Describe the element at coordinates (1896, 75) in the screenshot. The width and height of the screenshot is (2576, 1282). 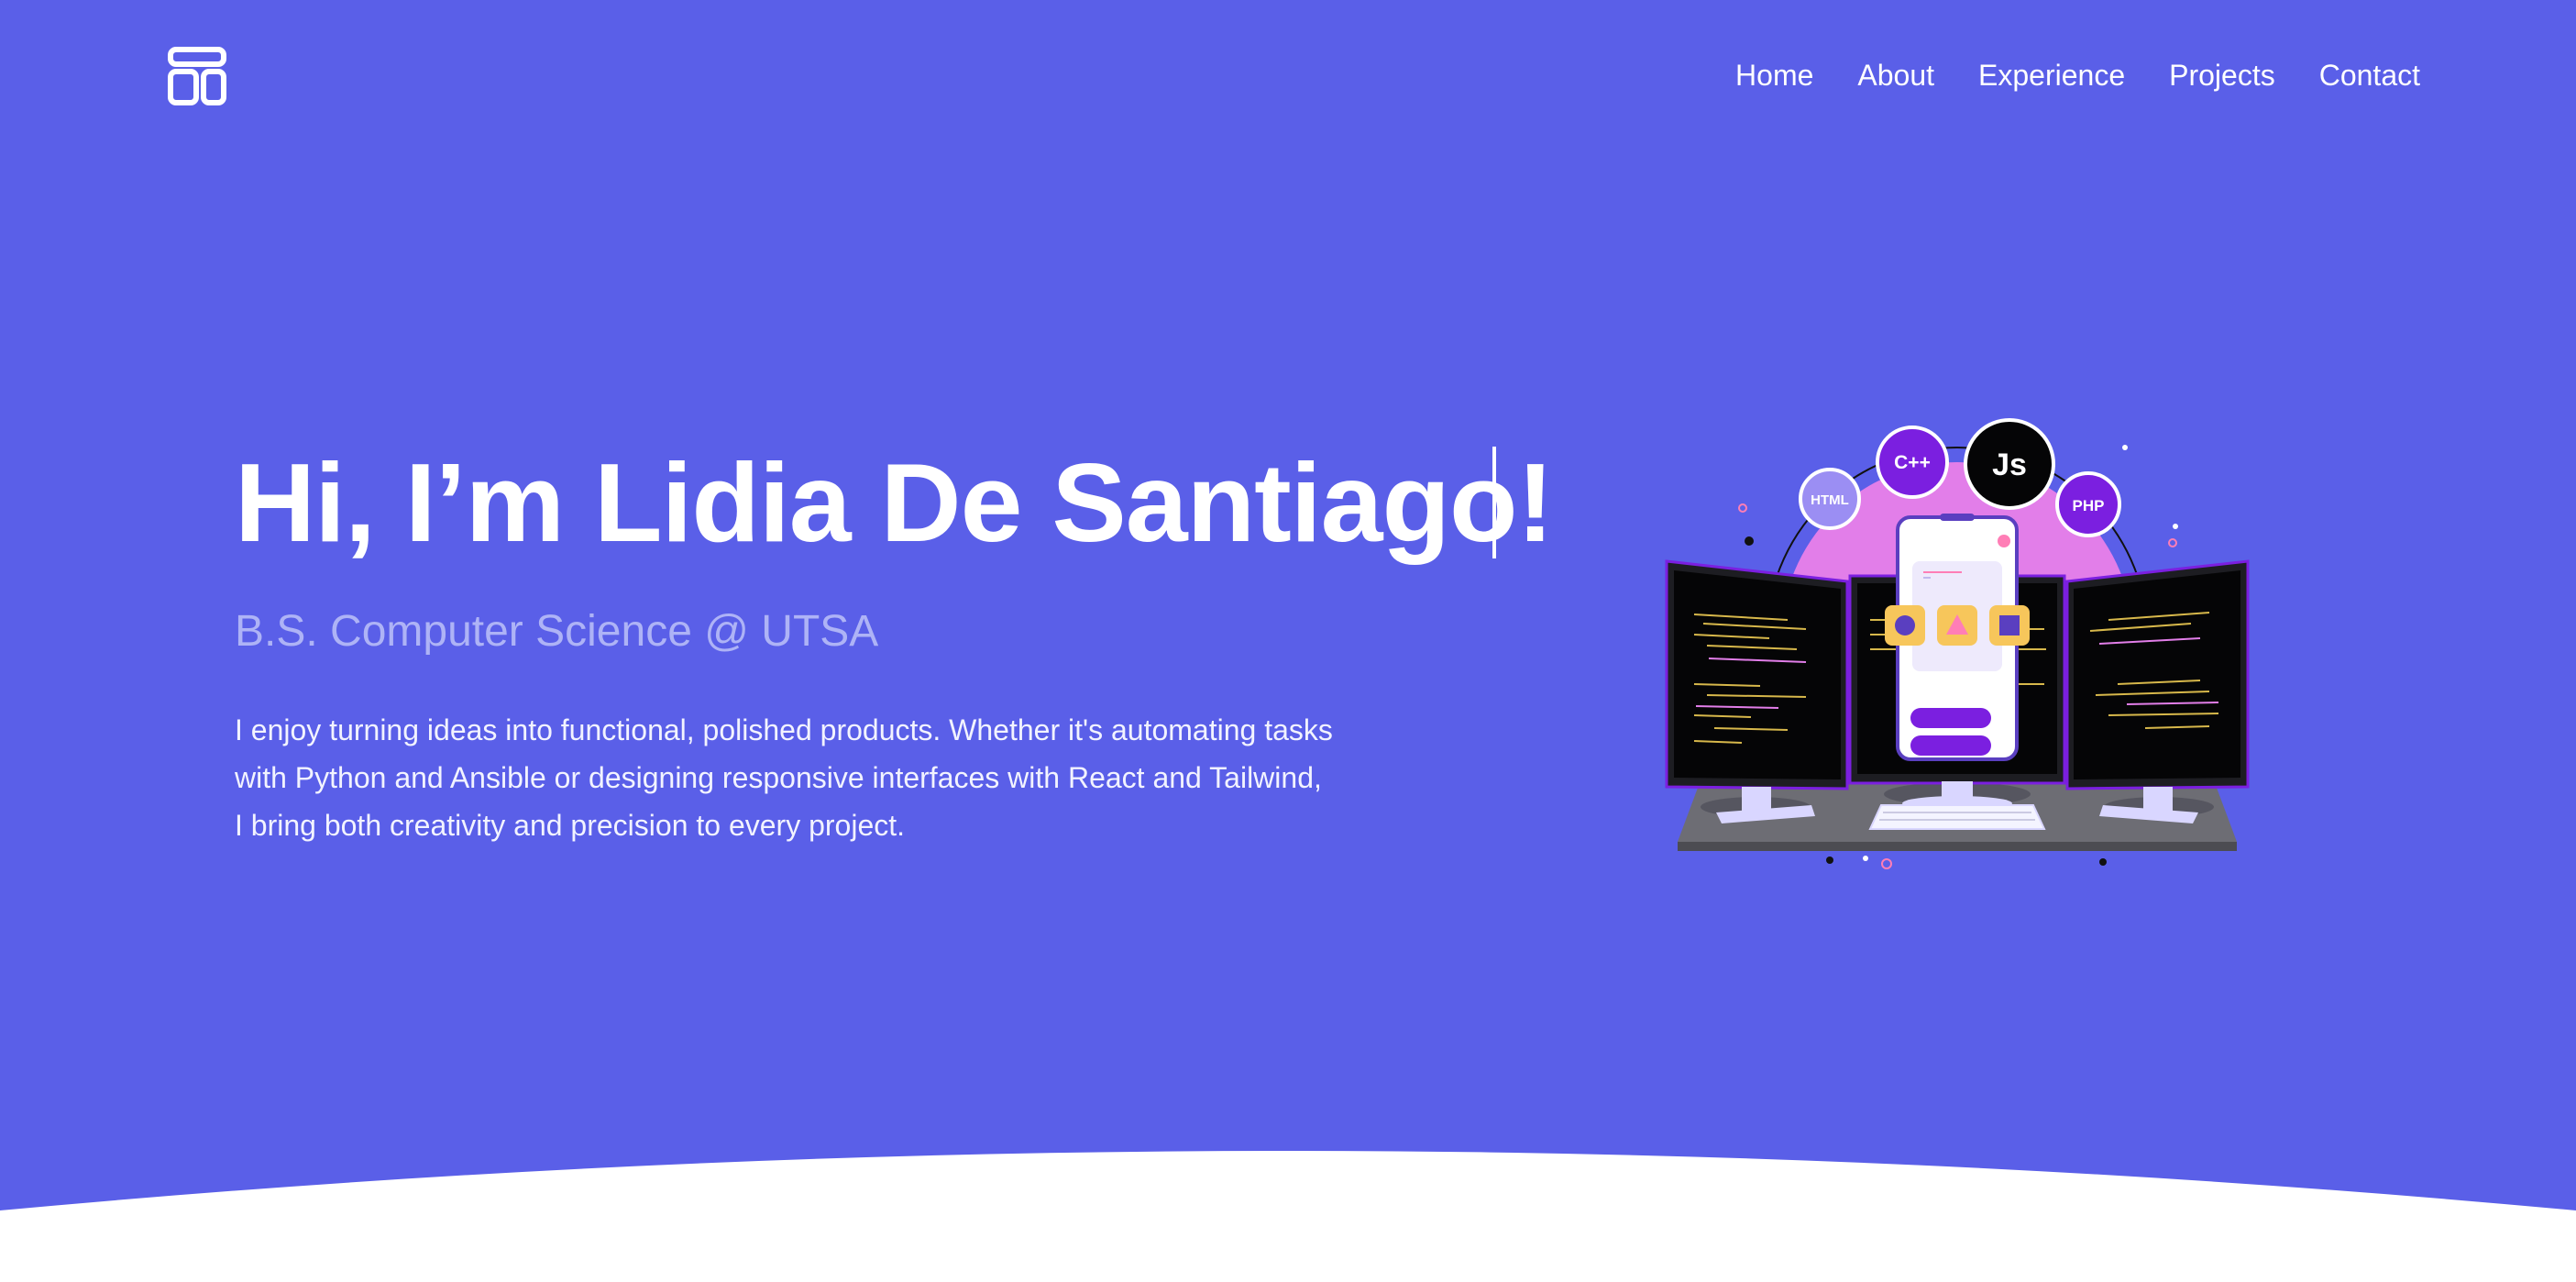
I see `nav-about-link: About` at that location.